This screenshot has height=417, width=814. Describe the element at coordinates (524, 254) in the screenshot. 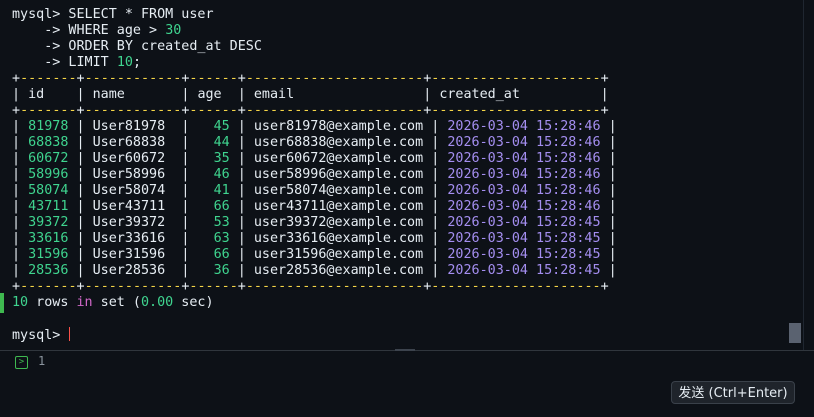

I see `table-cell-created-at: 2026-03-04 15:28:45` at that location.